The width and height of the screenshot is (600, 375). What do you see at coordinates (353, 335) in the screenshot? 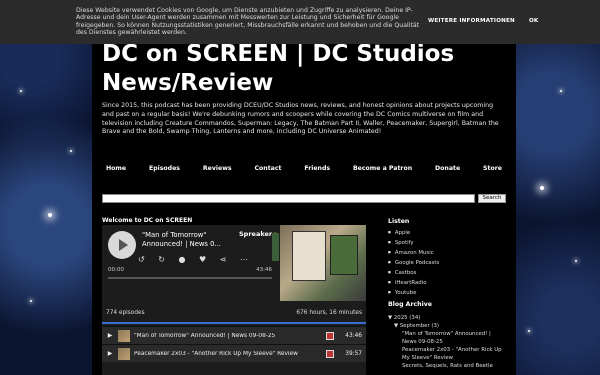
I see `row-duration: 43:46` at bounding box center [353, 335].